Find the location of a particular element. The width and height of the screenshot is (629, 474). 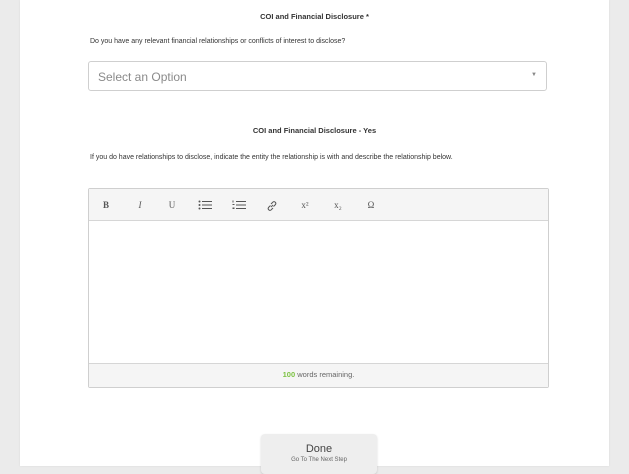

editor-toolbar: B I U x² x₂ Ω is located at coordinates (318, 205).